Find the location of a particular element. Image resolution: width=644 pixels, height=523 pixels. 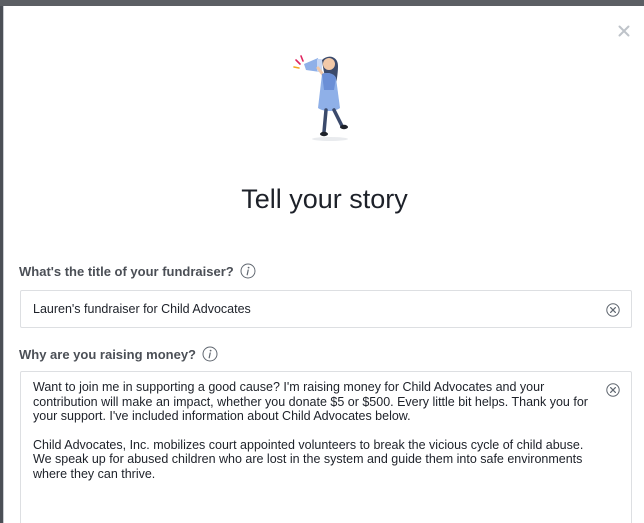

megaphone-person-illustration is located at coordinates (324, 96).